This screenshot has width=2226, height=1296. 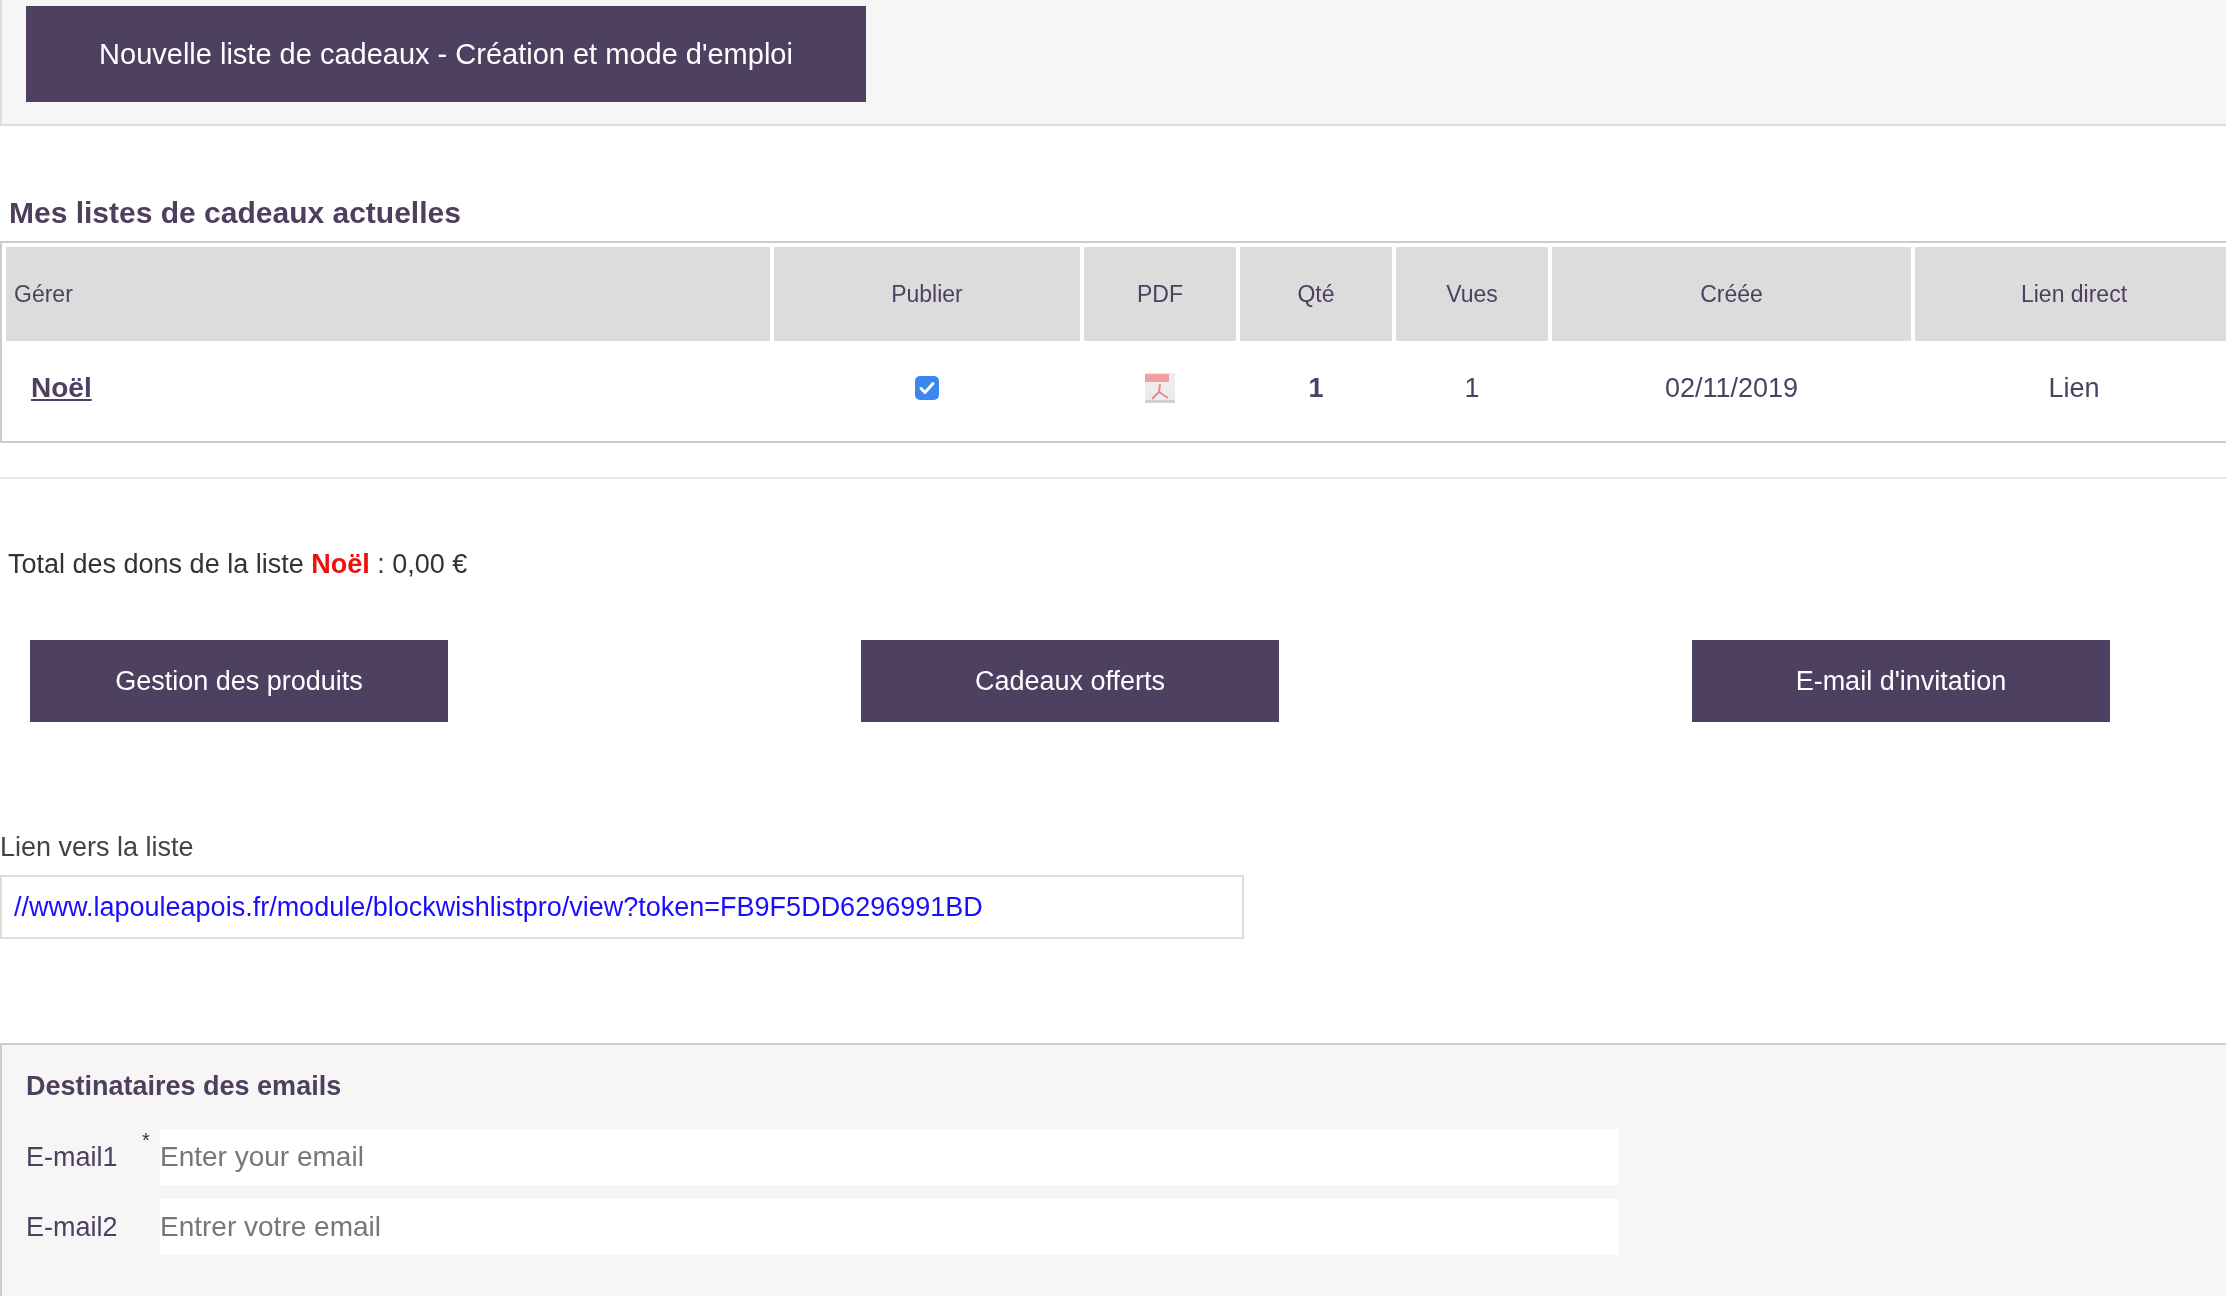 I want to click on views-cell-text: 1, so click(x=1472, y=388).